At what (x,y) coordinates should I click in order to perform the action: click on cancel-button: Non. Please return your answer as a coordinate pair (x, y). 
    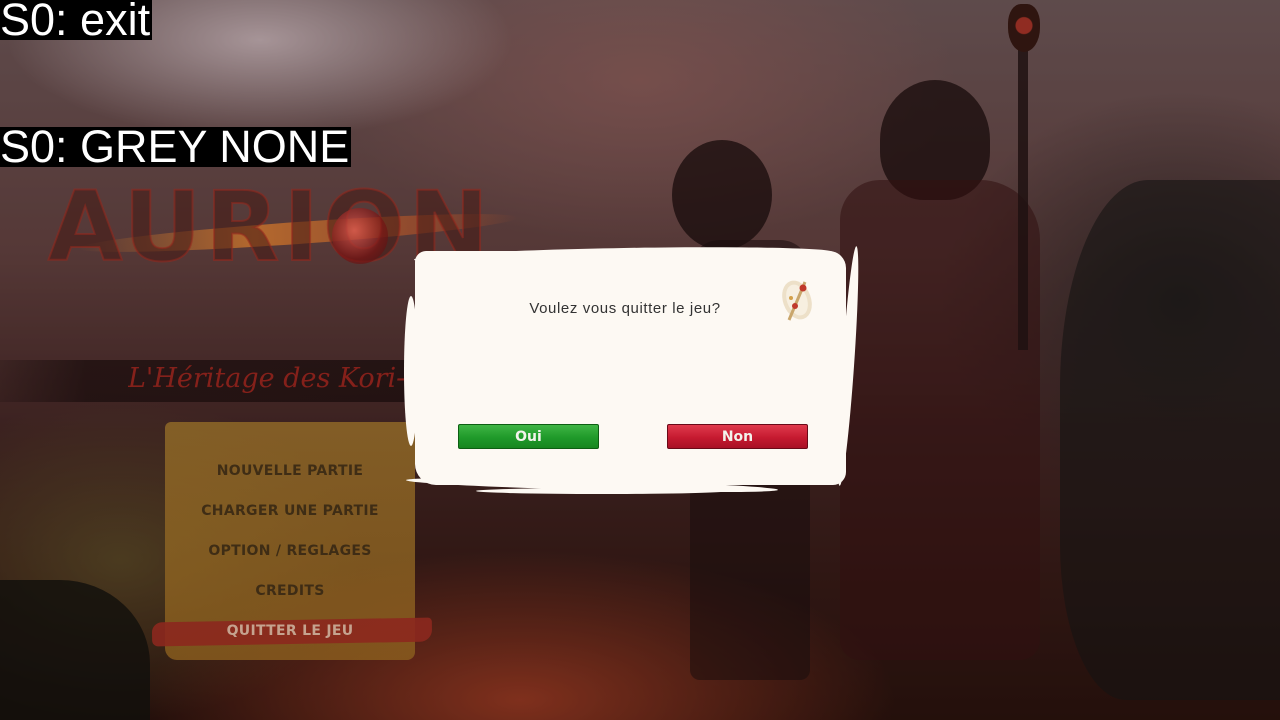
    Looking at the image, I should click on (737, 436).